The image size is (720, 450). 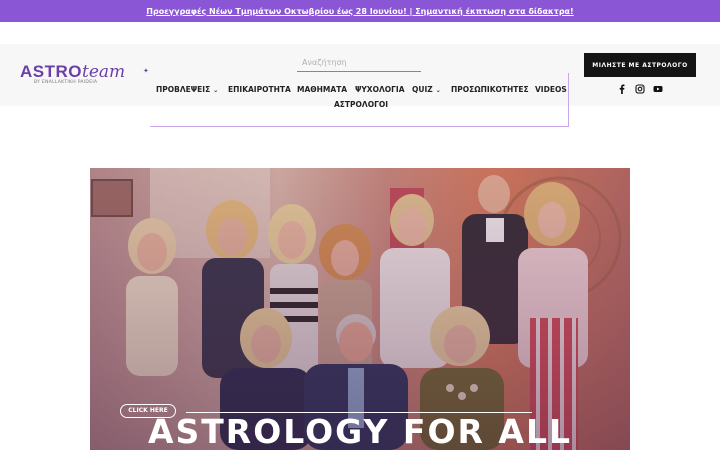 What do you see at coordinates (360, 431) in the screenshot?
I see `hero-title: ASTROLOGY FOR ALL` at bounding box center [360, 431].